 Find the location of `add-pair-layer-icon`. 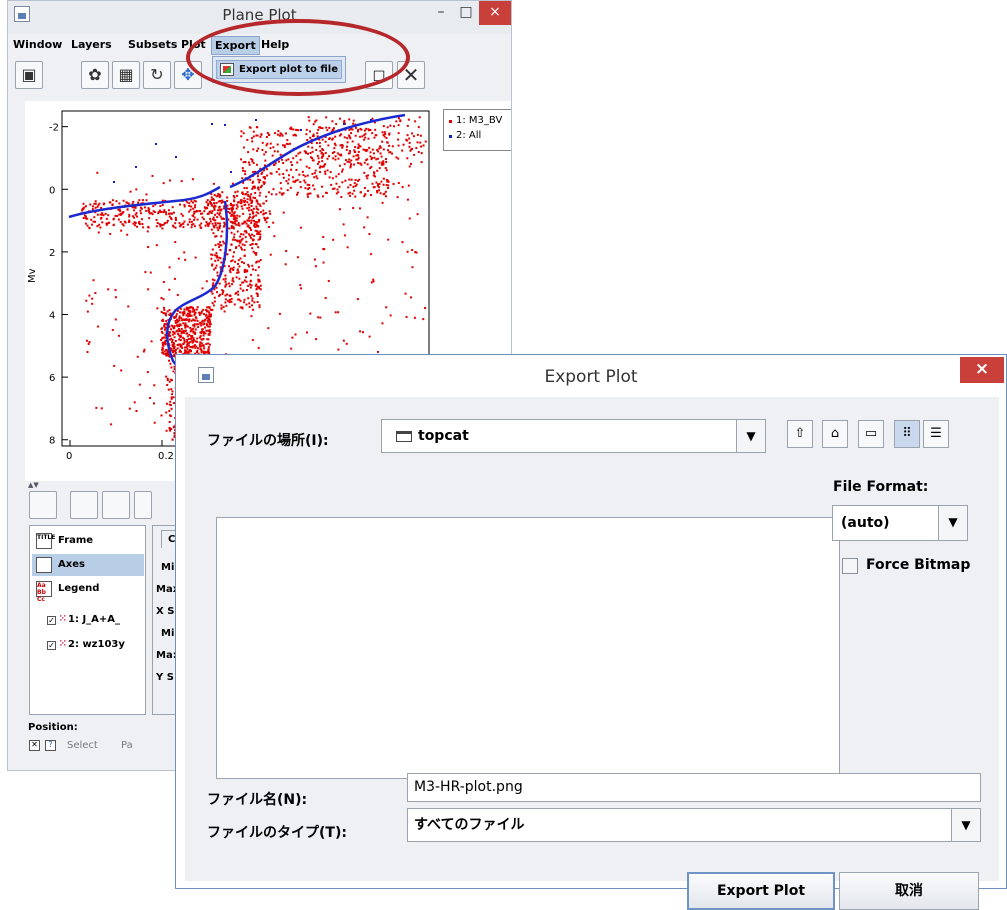

add-pair-layer-icon is located at coordinates (116, 505).